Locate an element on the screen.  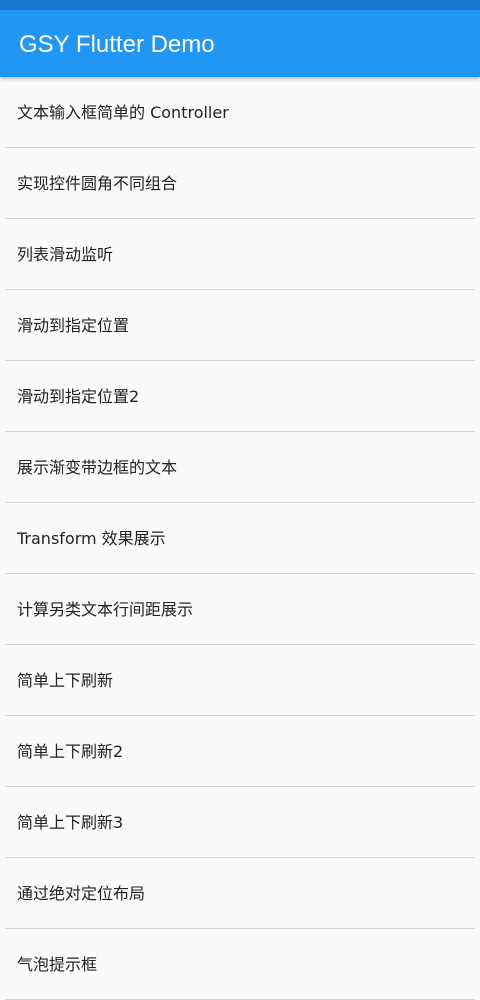
list-item-refresh-3: 简单上下刷新3 is located at coordinates (240, 822).